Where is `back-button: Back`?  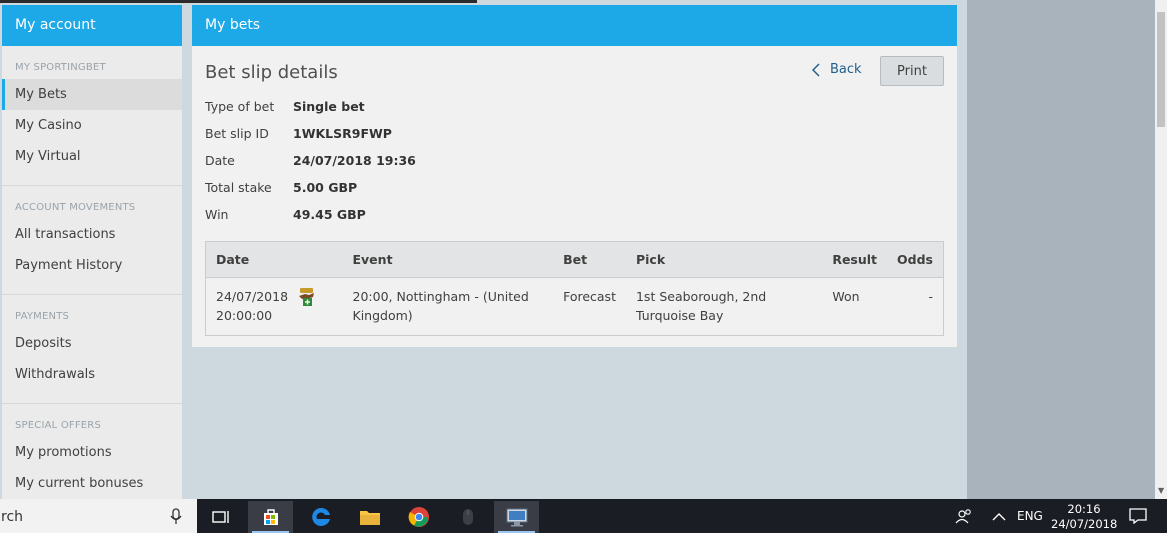
back-button: Back is located at coordinates (837, 69).